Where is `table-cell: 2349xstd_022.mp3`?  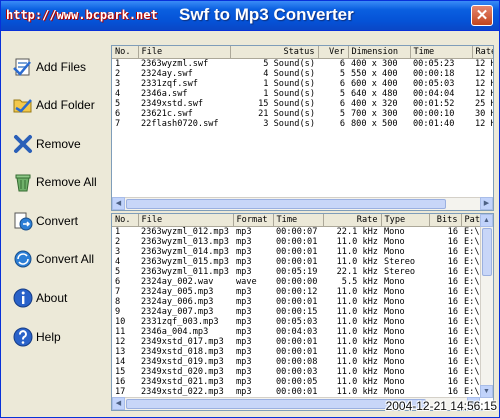
table-cell: 2349xstd_022.mp3 is located at coordinates (182, 391).